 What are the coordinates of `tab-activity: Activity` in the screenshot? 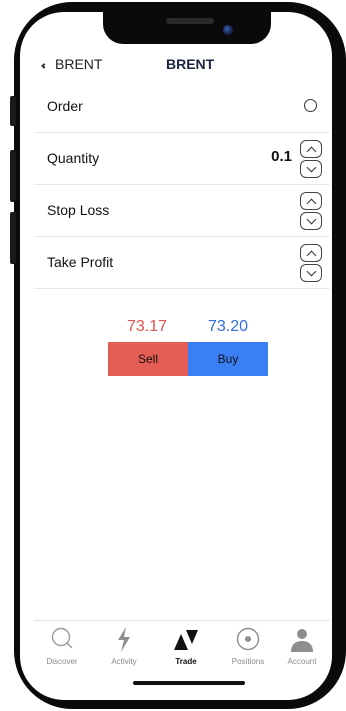 It's located at (124, 647).